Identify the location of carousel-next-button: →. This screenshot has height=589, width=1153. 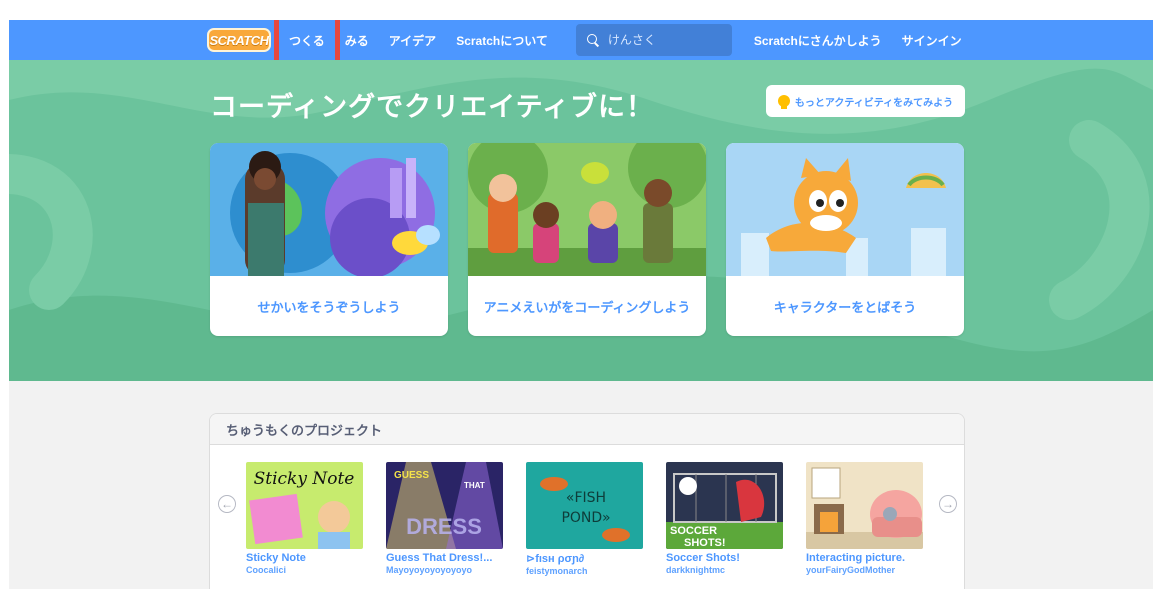
(948, 504).